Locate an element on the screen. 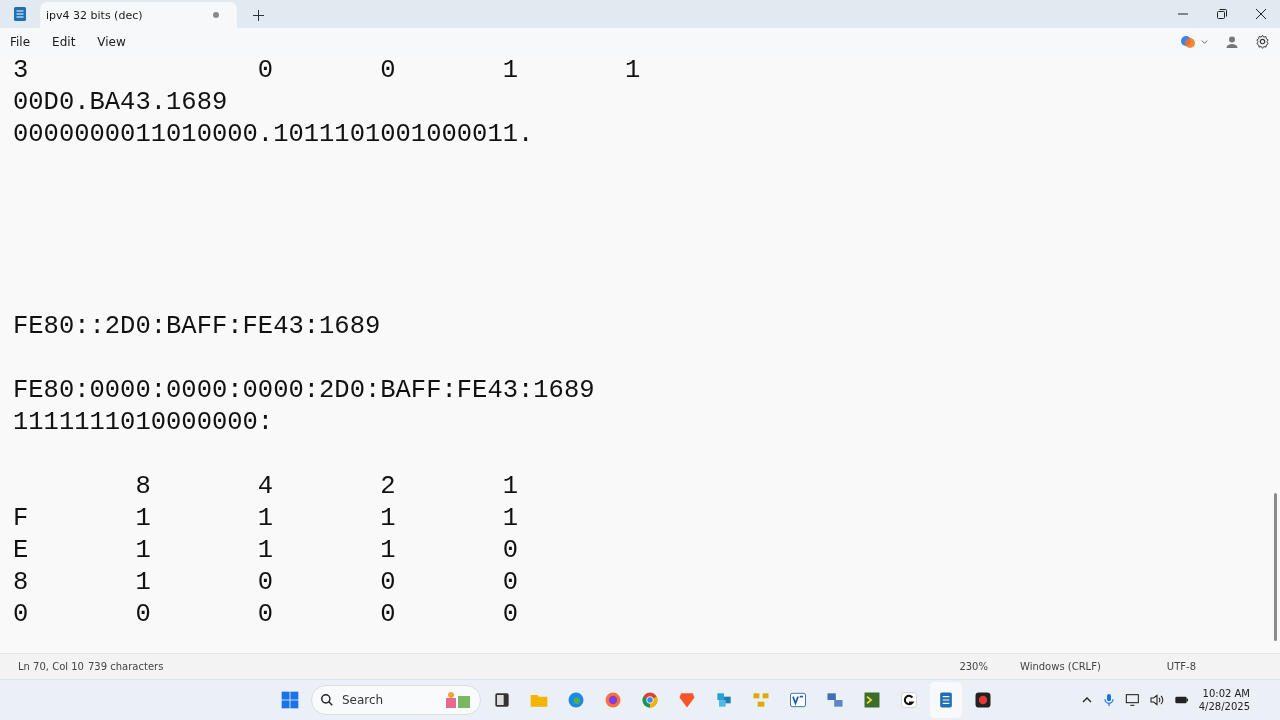 This screenshot has width=1280, height=720. text-line: F 1 1 1 1 is located at coordinates (265, 518).